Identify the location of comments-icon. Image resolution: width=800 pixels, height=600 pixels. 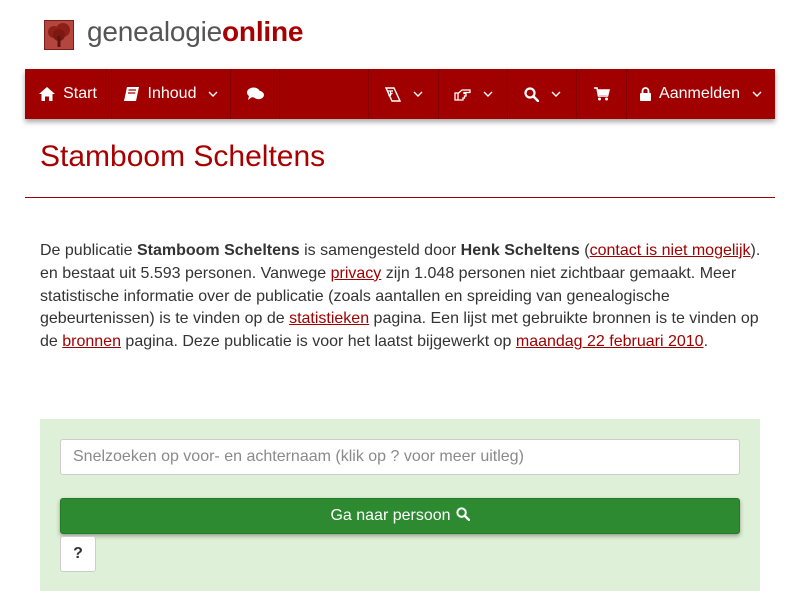
(255, 94).